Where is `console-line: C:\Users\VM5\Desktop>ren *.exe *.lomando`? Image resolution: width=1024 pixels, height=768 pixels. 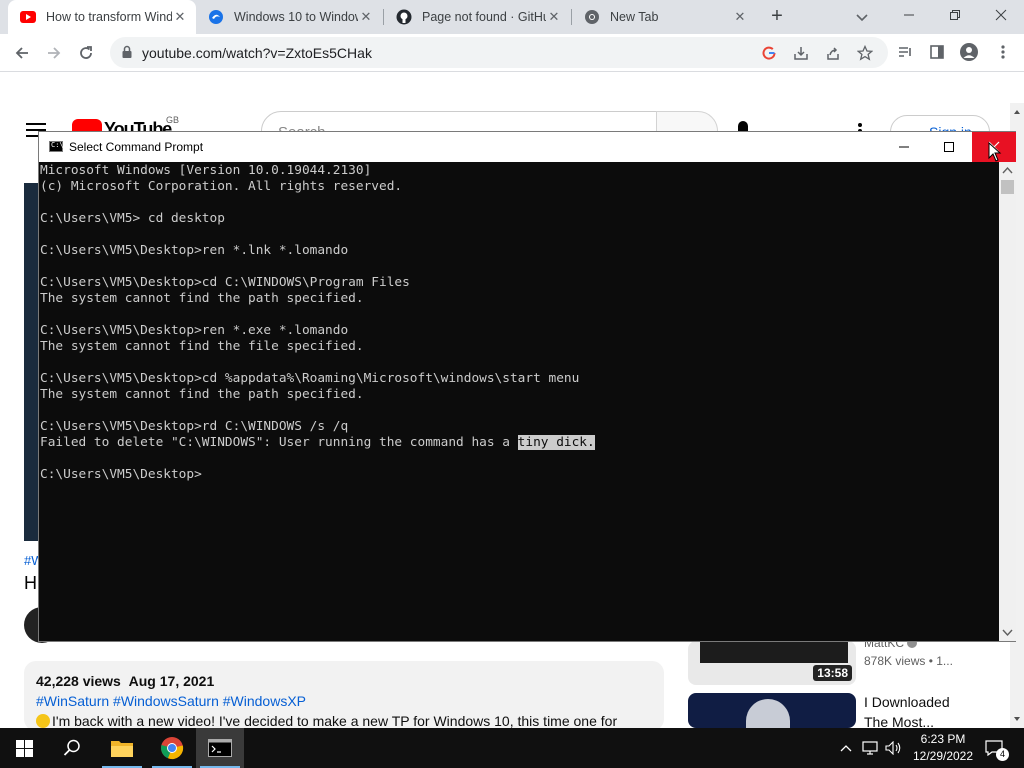
console-line: C:\Users\VM5\Desktop>ren *.exe *.lomando is located at coordinates (194, 330).